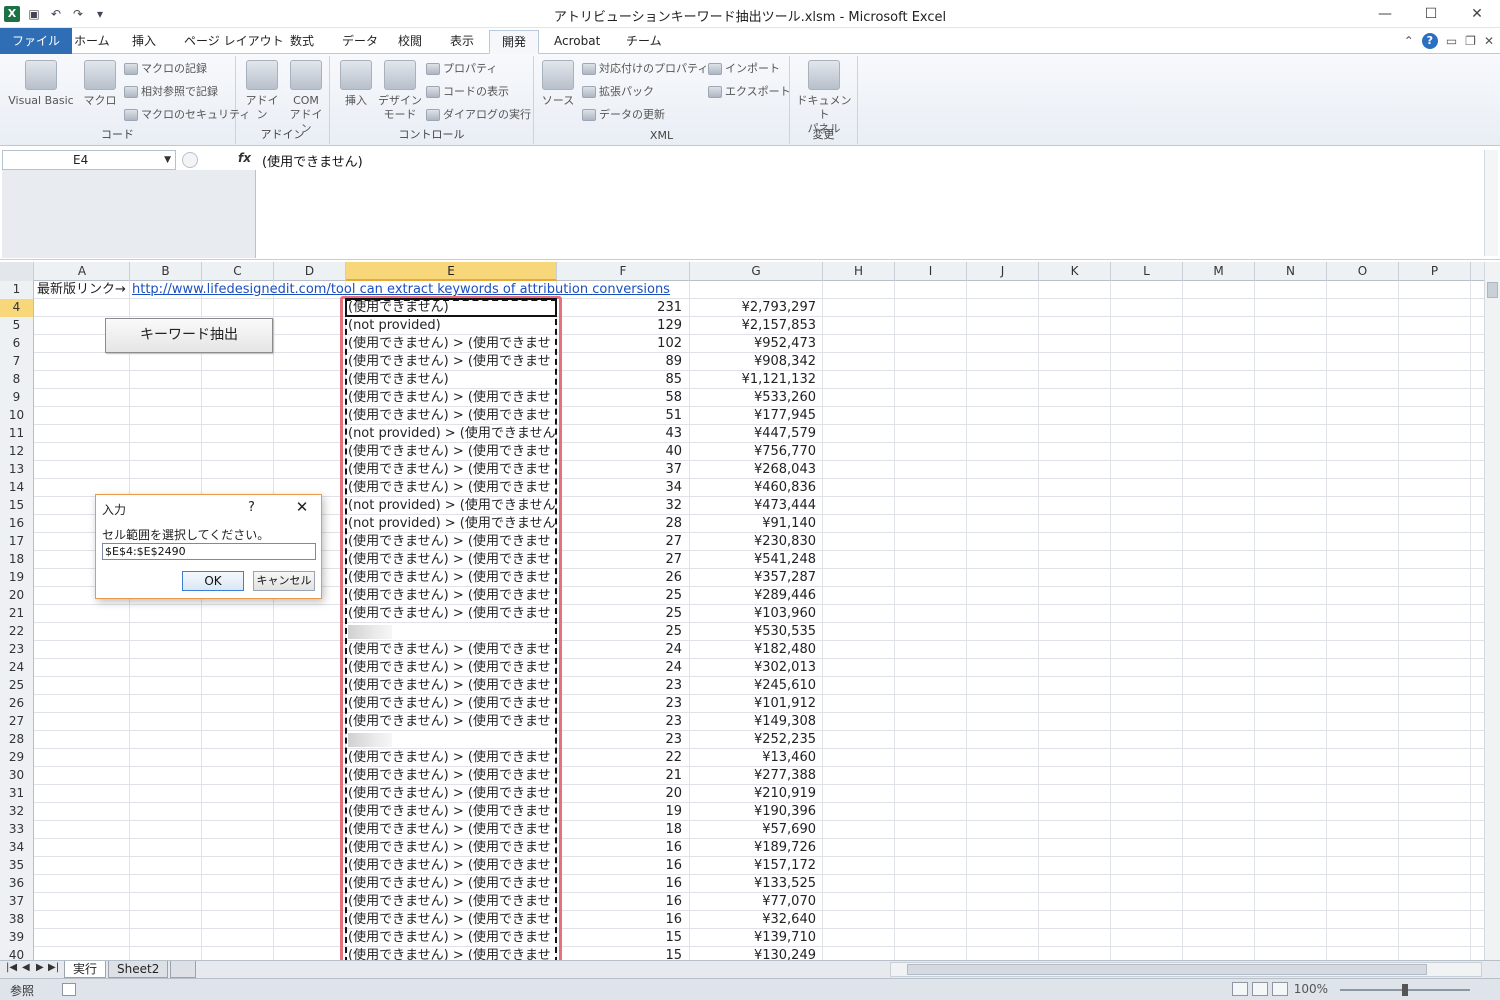 This screenshot has height=1000, width=1500. I want to click on help-icon: ?, so click(251, 507).